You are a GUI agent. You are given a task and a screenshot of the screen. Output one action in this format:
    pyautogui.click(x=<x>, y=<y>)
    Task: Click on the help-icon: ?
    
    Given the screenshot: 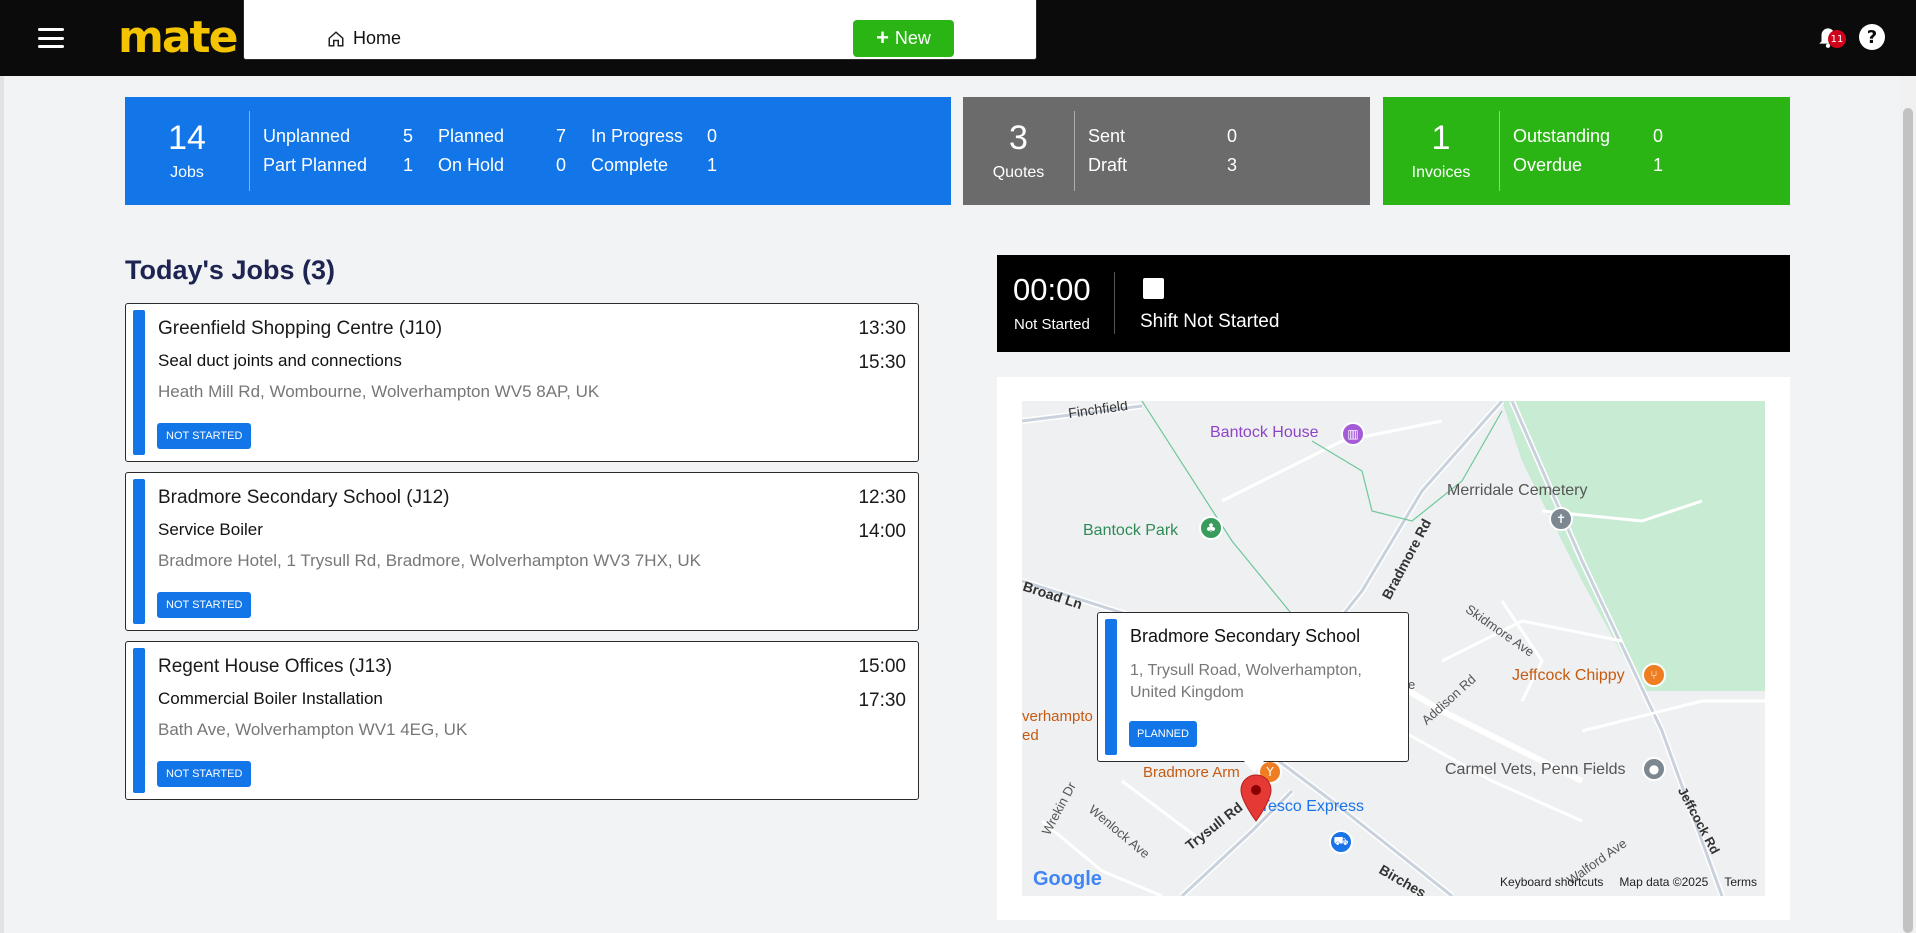 What is the action you would take?
    pyautogui.click(x=1872, y=37)
    